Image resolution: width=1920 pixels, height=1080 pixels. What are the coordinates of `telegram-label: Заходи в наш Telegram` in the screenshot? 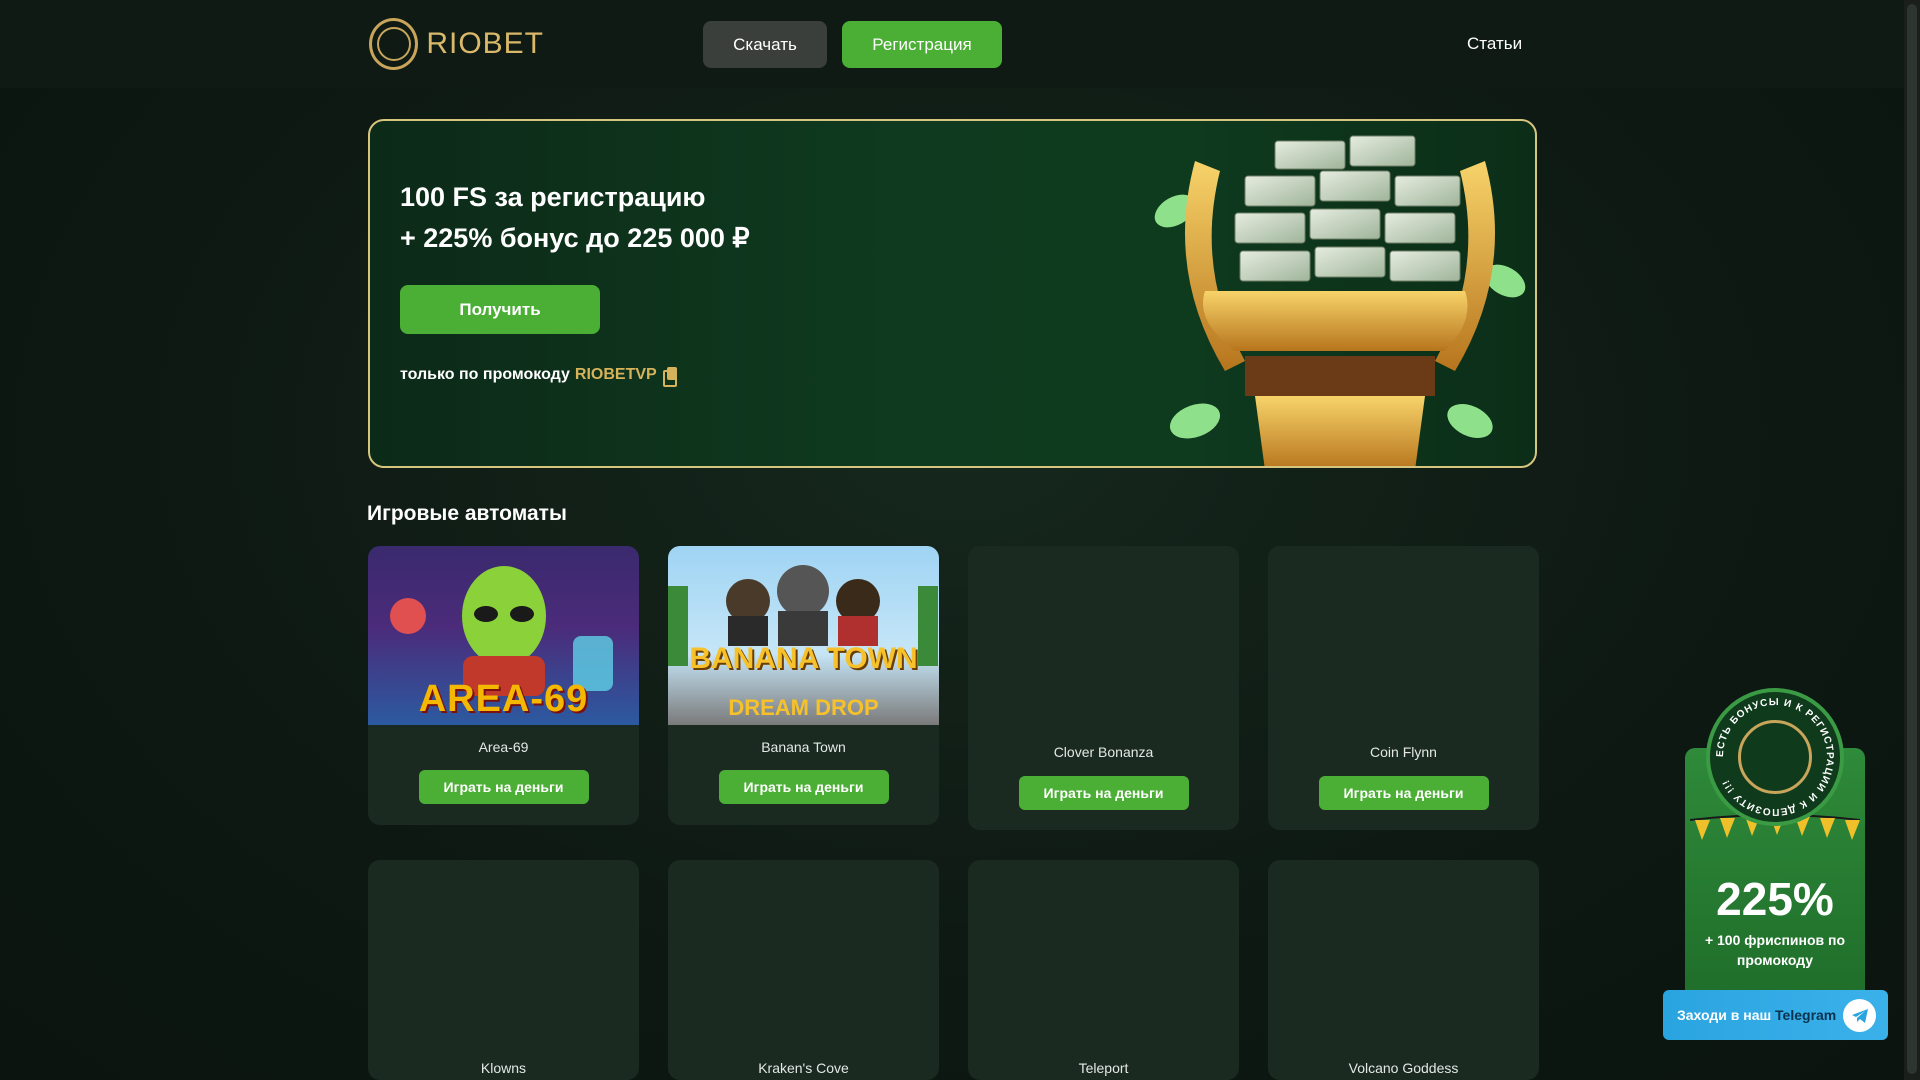 It's located at (1756, 1015).